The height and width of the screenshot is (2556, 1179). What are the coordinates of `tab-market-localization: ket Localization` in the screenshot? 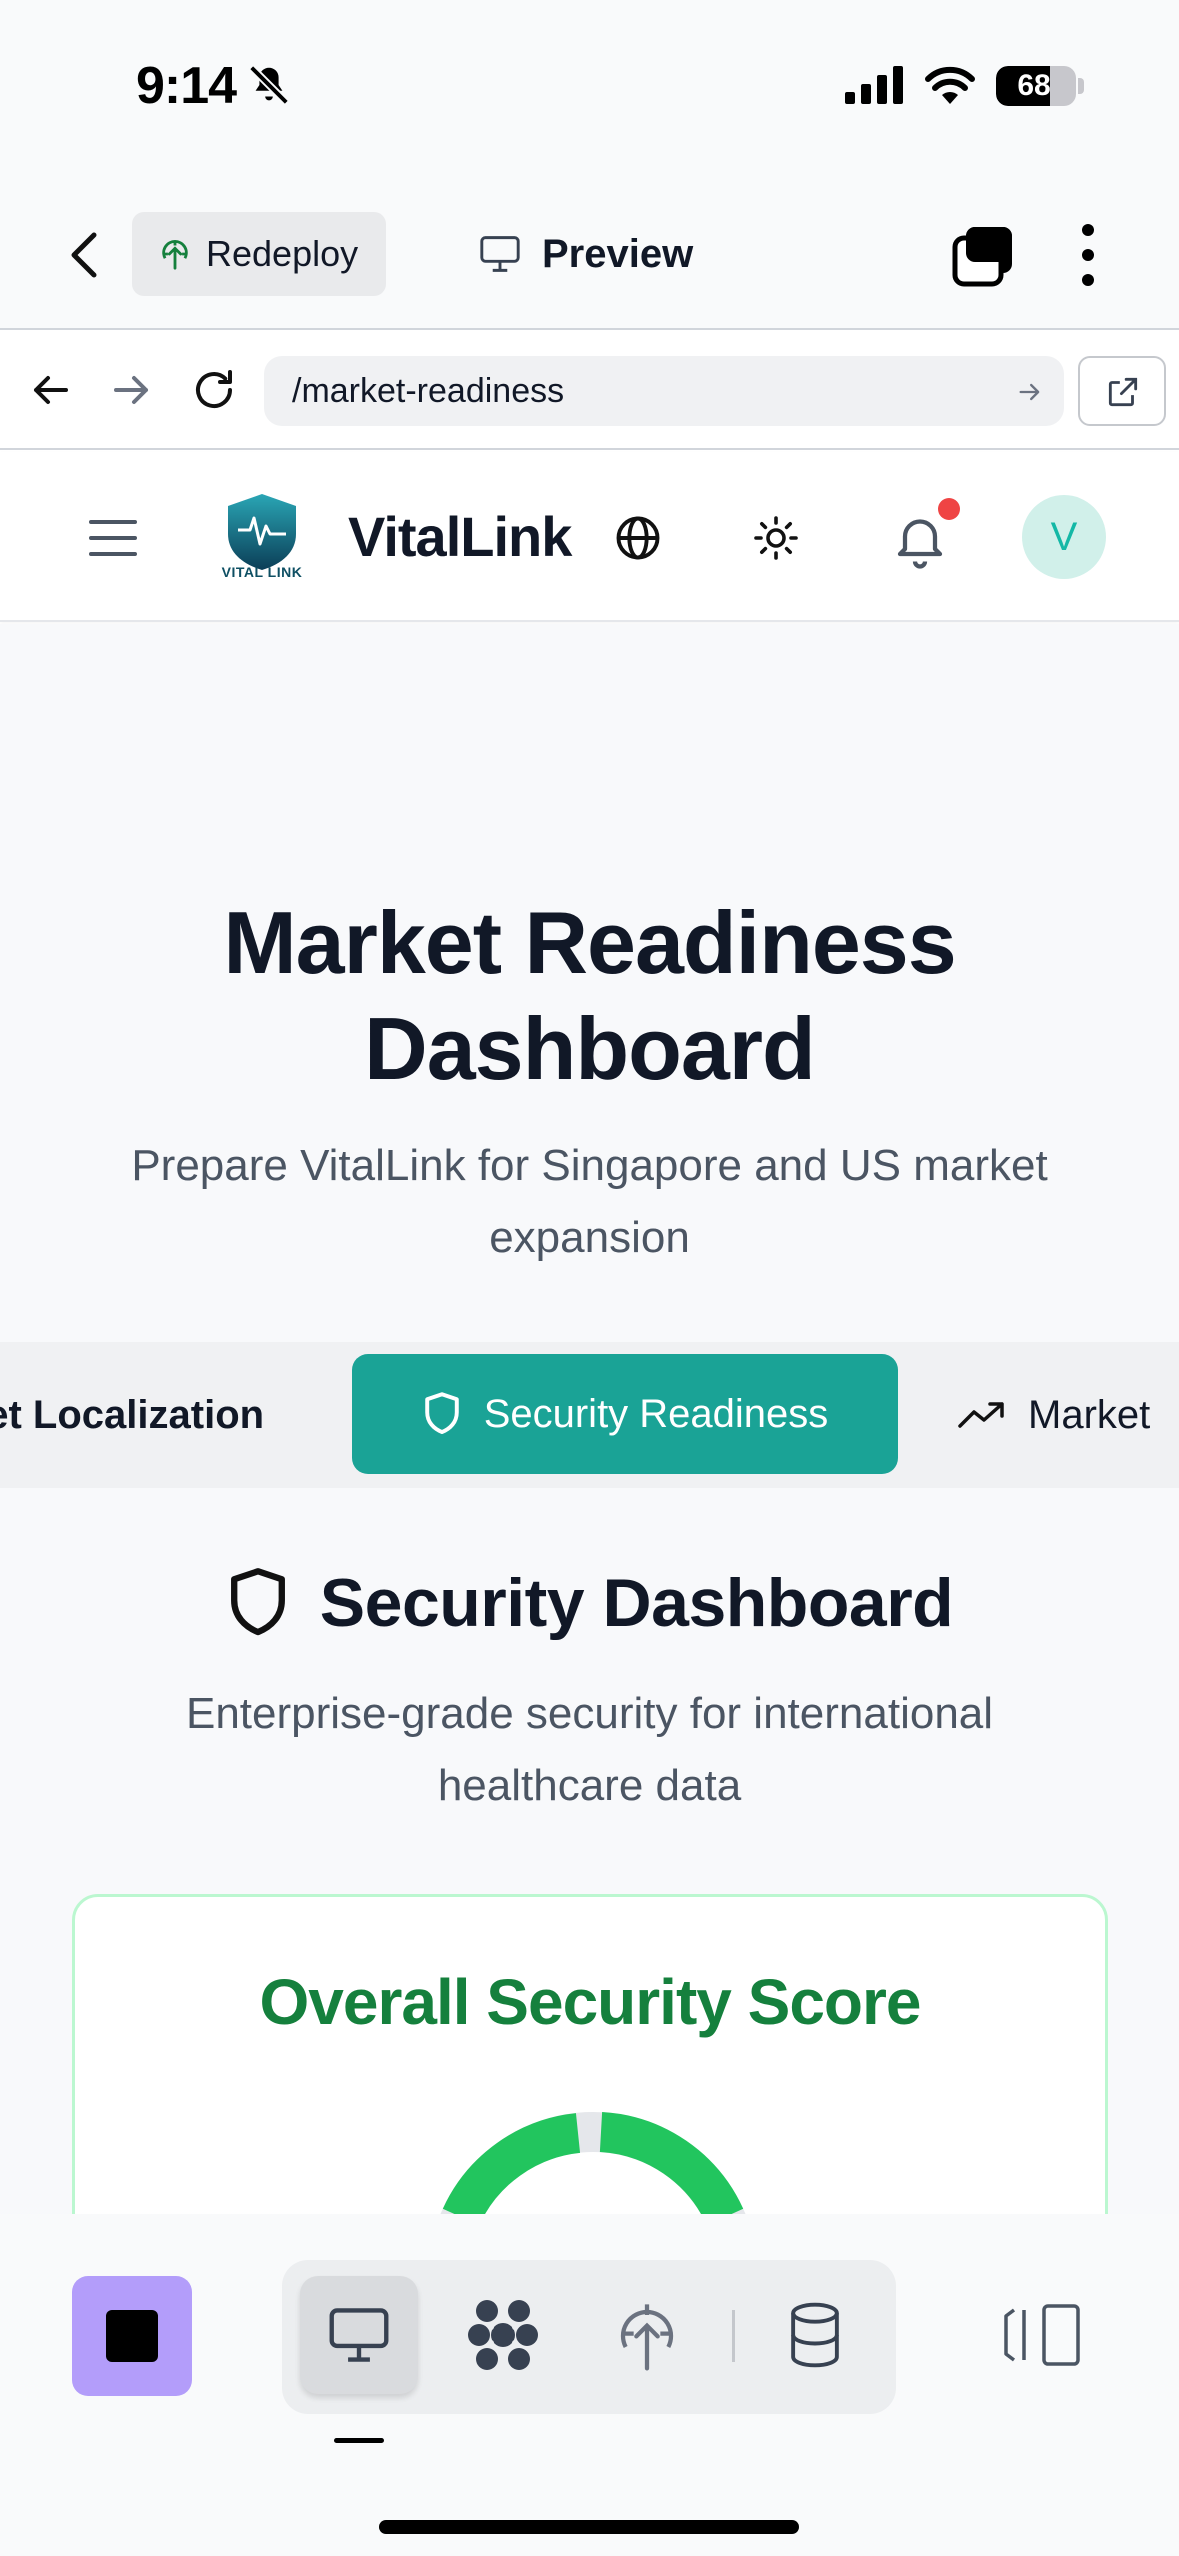 It's located at (132, 1415).